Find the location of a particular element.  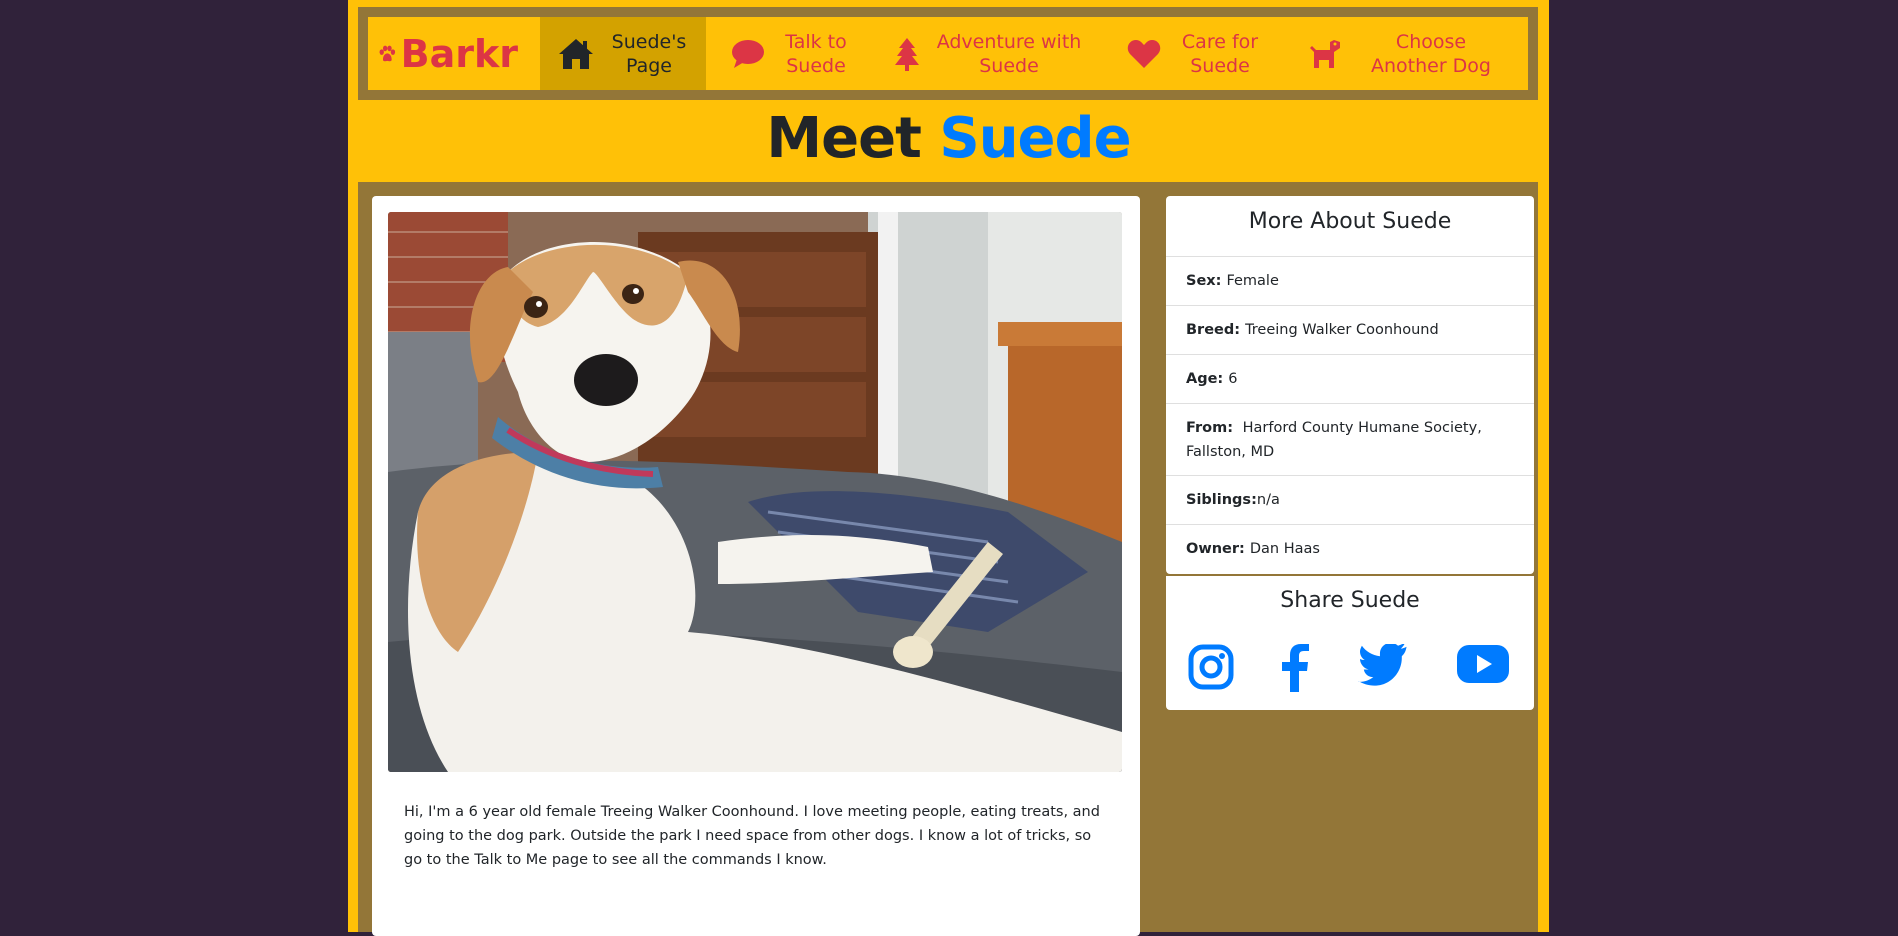

nav-item-care: Care for Suede is located at coordinates (1196, 53).